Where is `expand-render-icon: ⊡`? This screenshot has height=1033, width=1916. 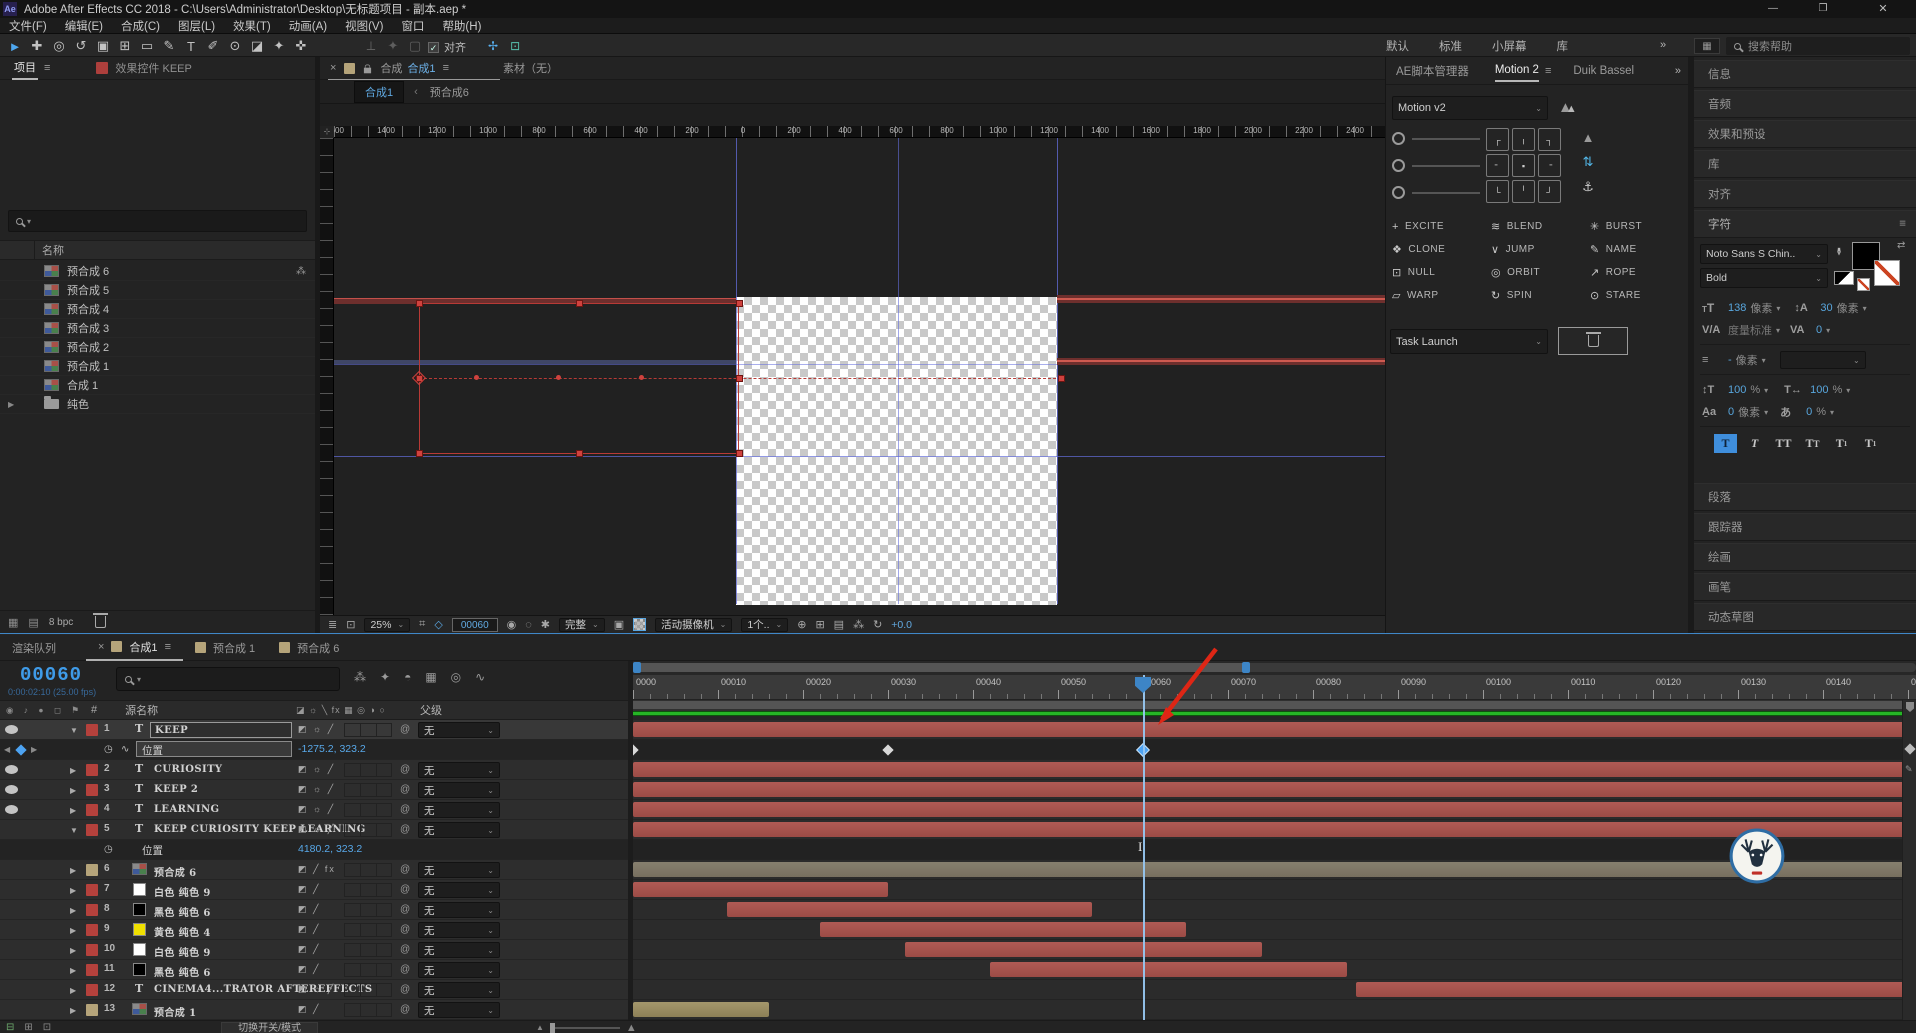 expand-render-icon: ⊡ is located at coordinates (47, 1027).